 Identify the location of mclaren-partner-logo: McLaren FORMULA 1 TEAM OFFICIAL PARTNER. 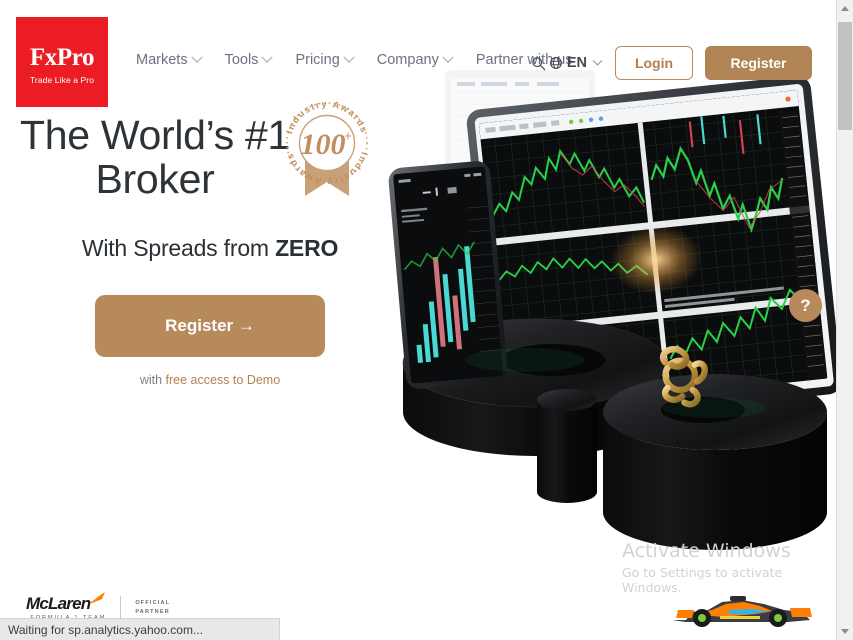
(98, 606).